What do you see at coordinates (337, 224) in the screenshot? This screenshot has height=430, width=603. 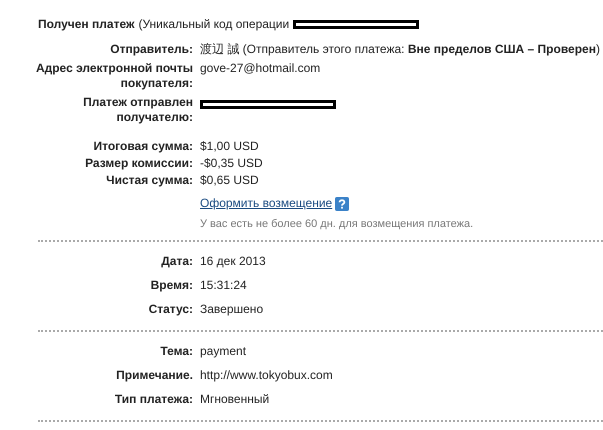 I see `refund-note: У вас есть не более 60 дн. для возмещения платежа.` at bounding box center [337, 224].